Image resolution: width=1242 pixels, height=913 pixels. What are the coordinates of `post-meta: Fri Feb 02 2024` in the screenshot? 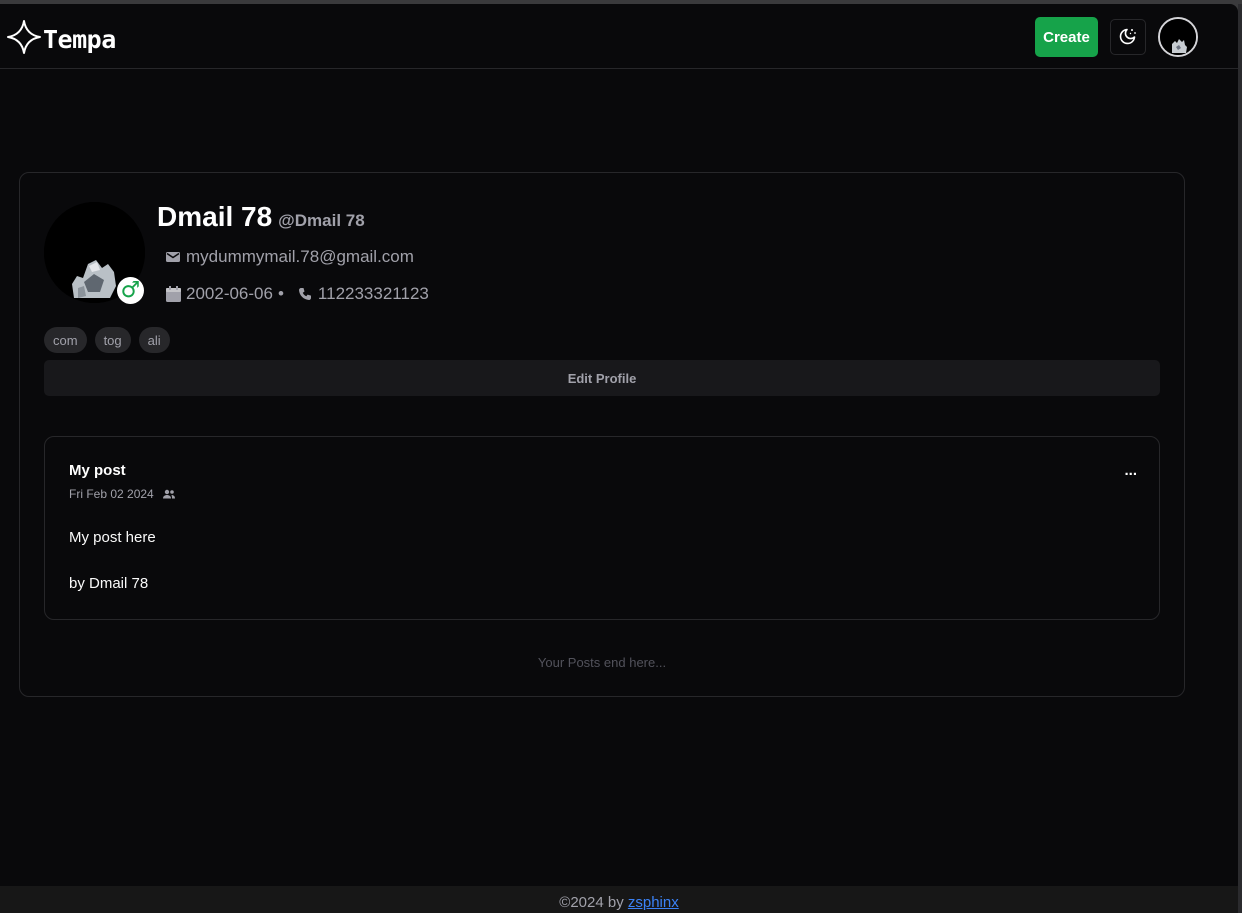 It's located at (122, 494).